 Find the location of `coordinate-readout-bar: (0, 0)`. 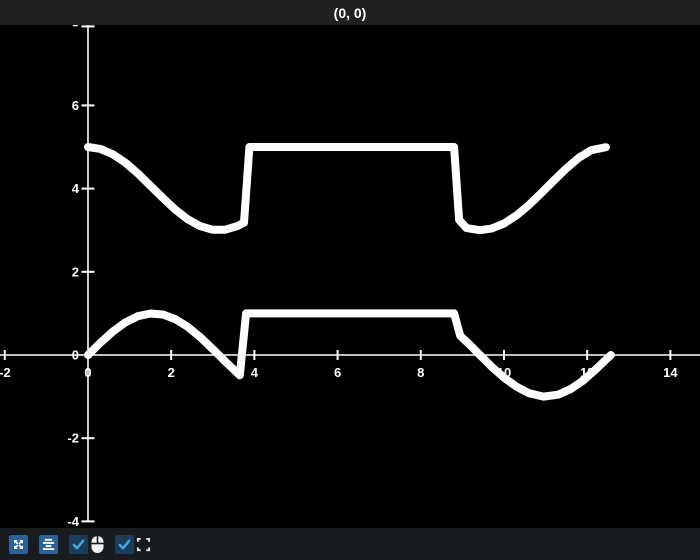

coordinate-readout-bar: (0, 0) is located at coordinates (350, 12).